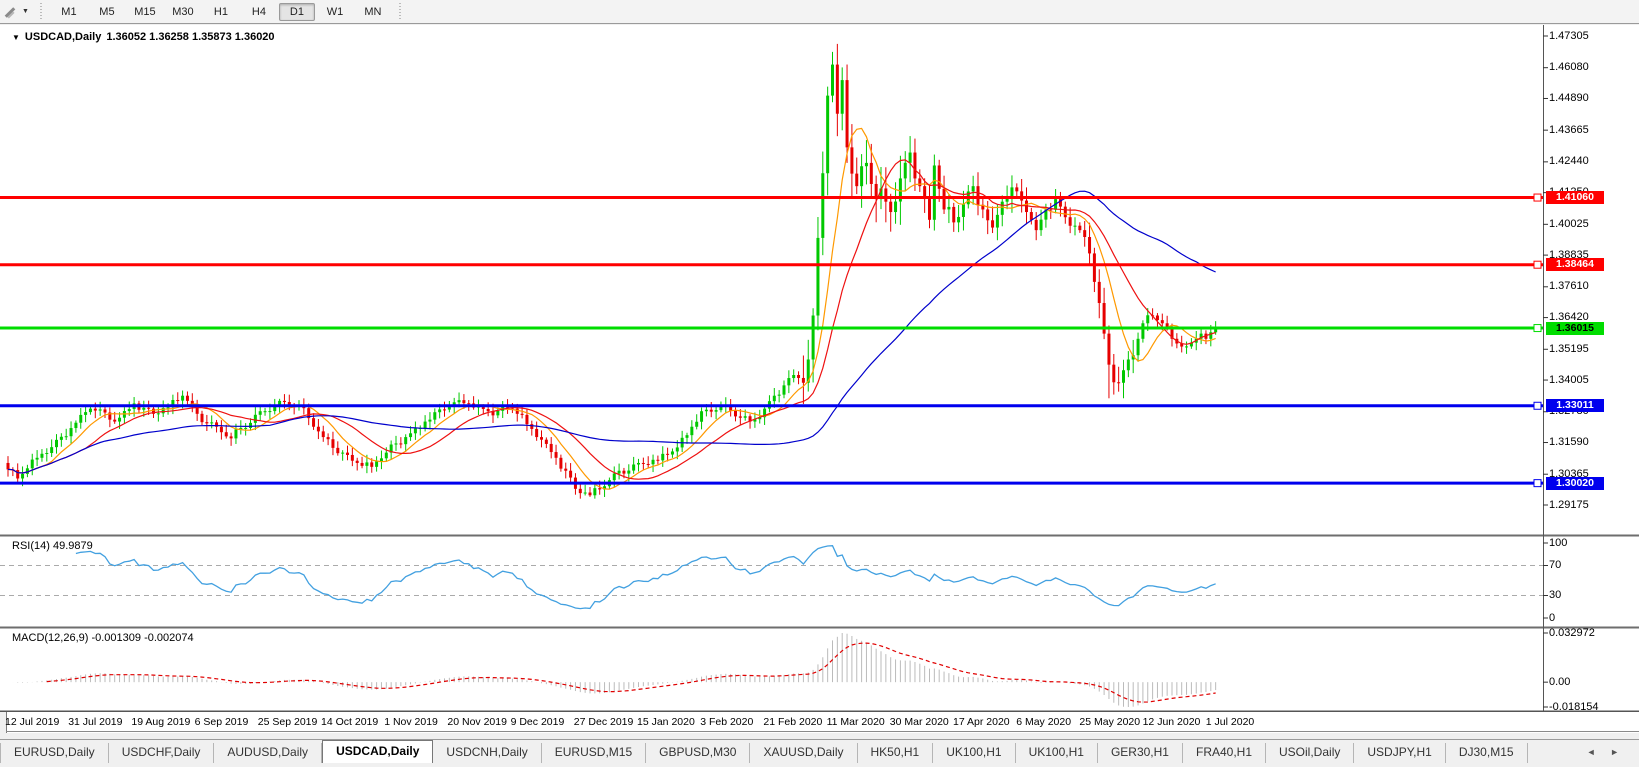 The height and width of the screenshot is (767, 1639). Describe the element at coordinates (698, 753) in the screenshot. I see `symbol-tab-gbpusd-m30: GBPUSD,M30` at that location.